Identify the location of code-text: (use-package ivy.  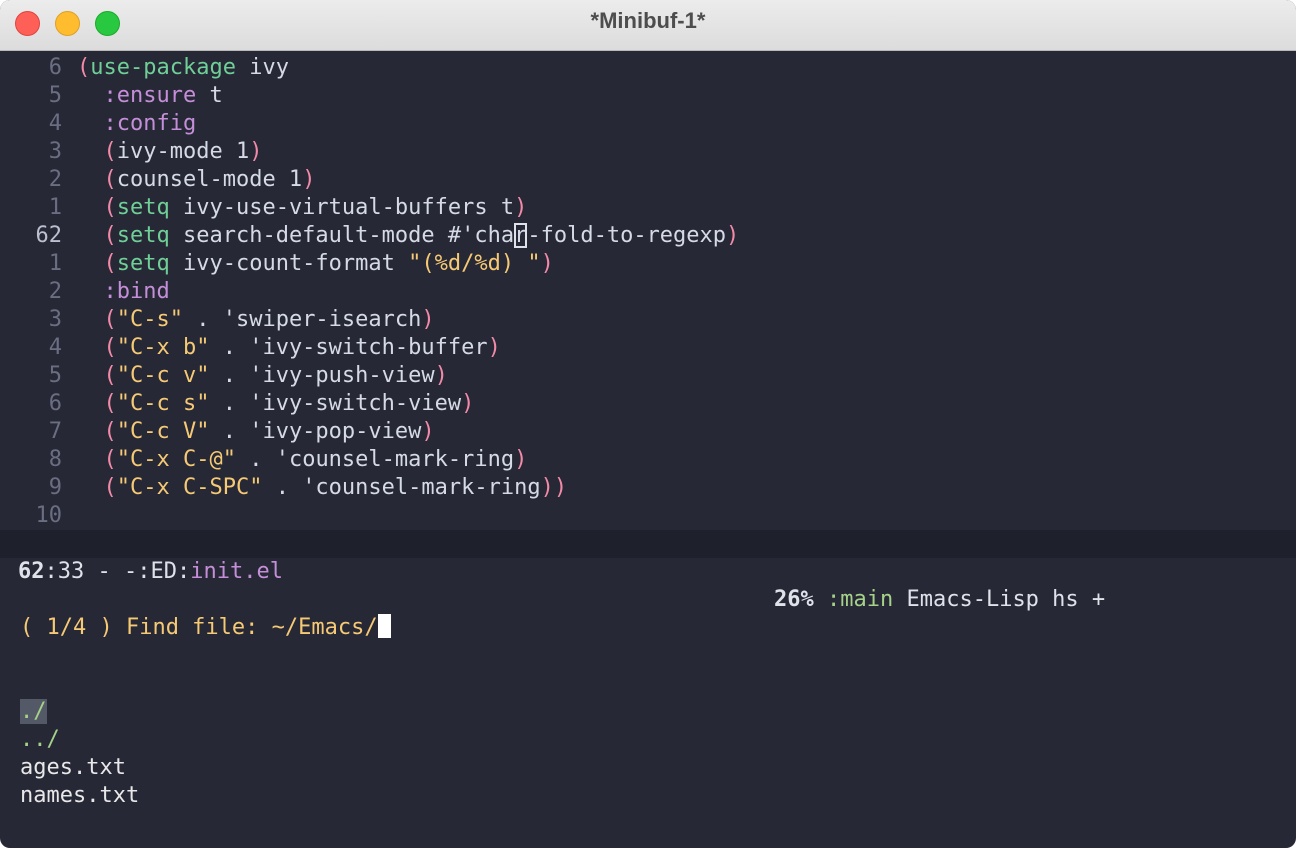
(183, 68).